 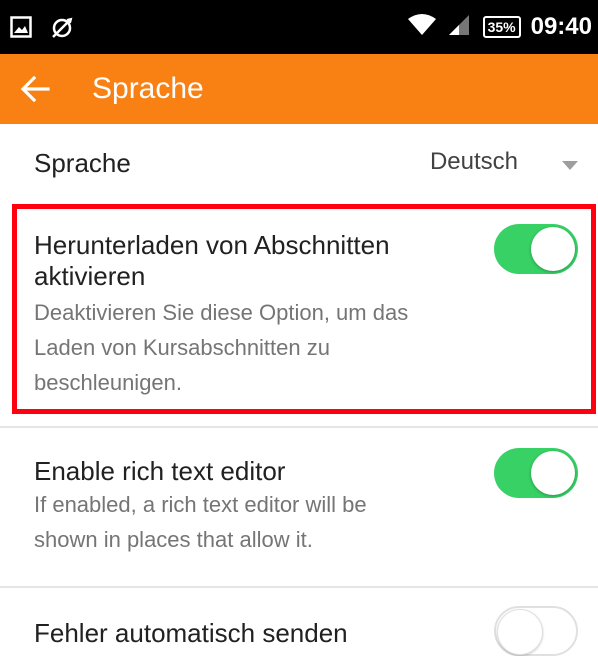 What do you see at coordinates (570, 167) in the screenshot?
I see `dropdown-caret-icon` at bounding box center [570, 167].